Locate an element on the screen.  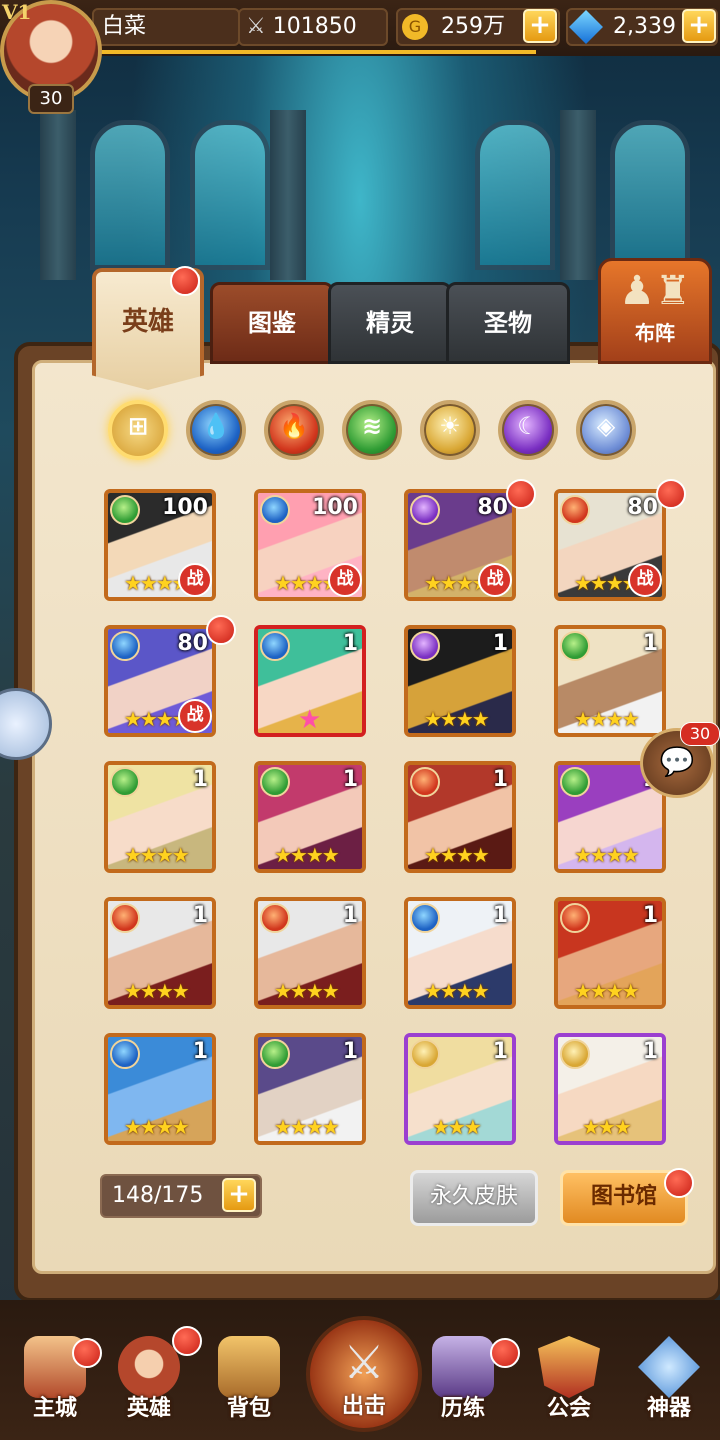
tab-codex: 图鉴 is located at coordinates (272, 323).